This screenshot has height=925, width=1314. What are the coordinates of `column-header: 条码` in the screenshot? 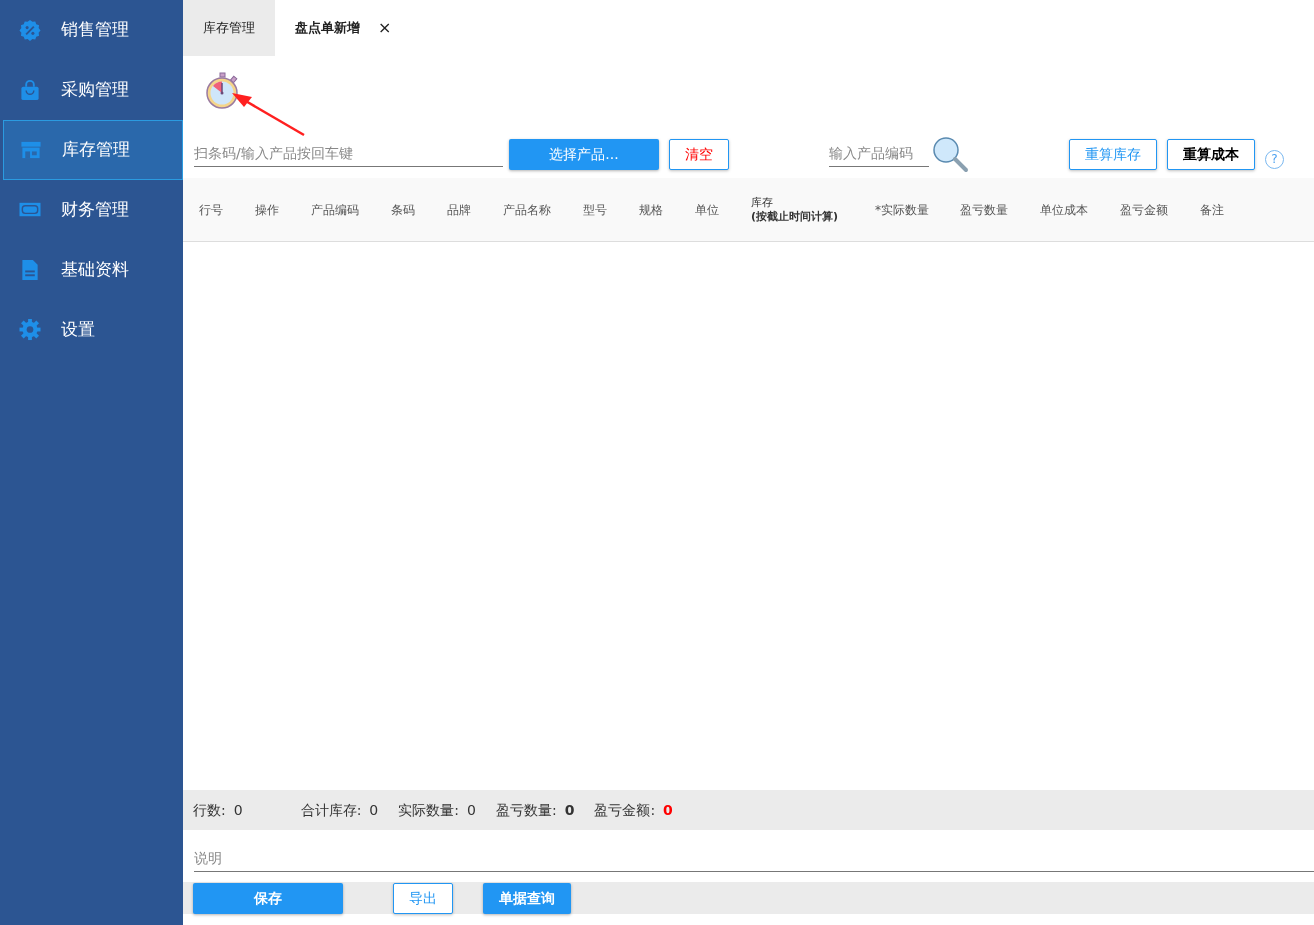 It's located at (403, 210).